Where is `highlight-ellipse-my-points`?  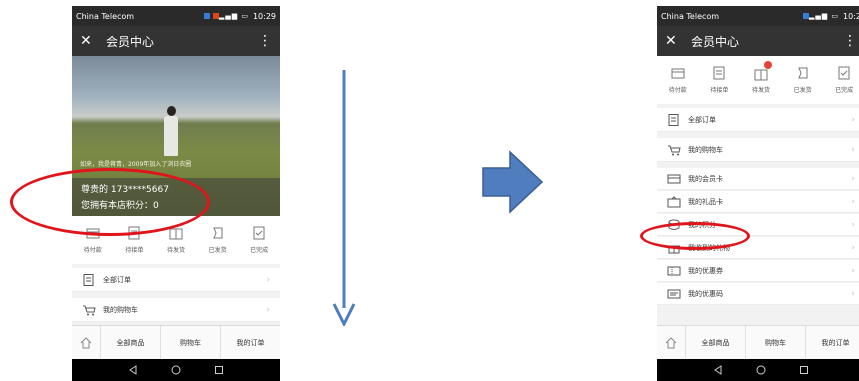 highlight-ellipse-my-points is located at coordinates (695, 236).